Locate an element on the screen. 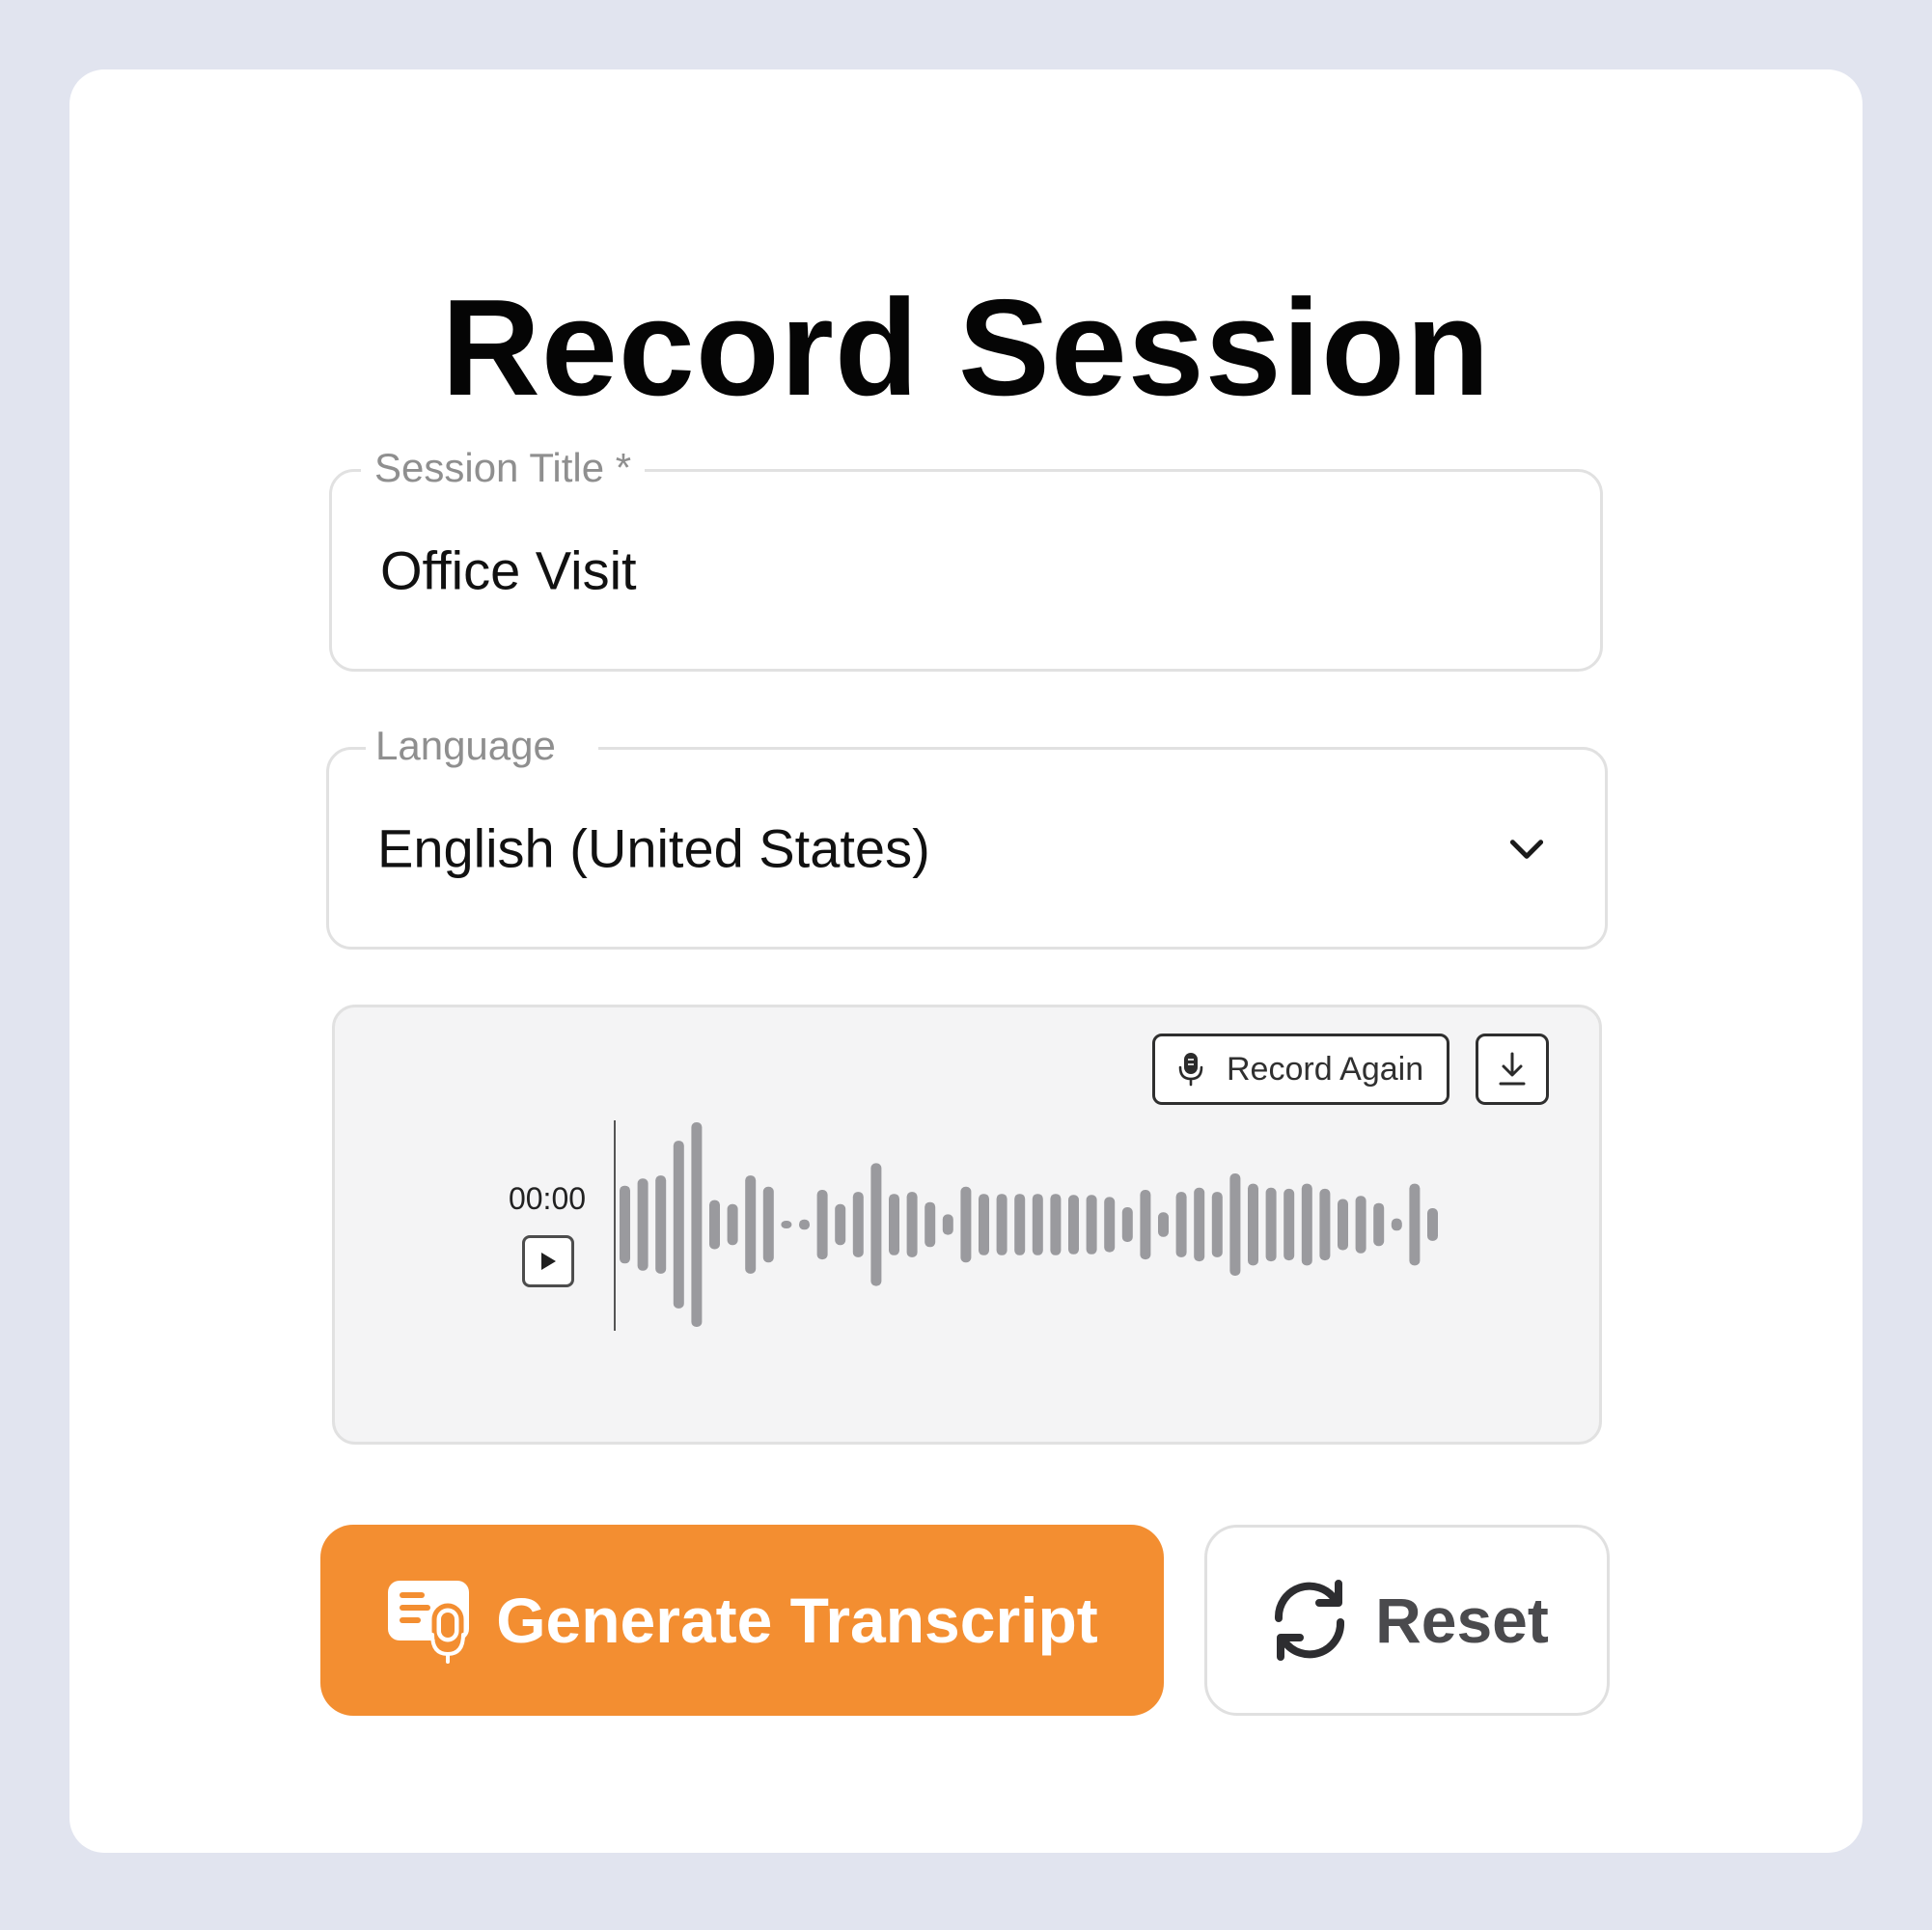 Image resolution: width=1932 pixels, height=1930 pixels. reset-button: Reset is located at coordinates (1407, 1620).